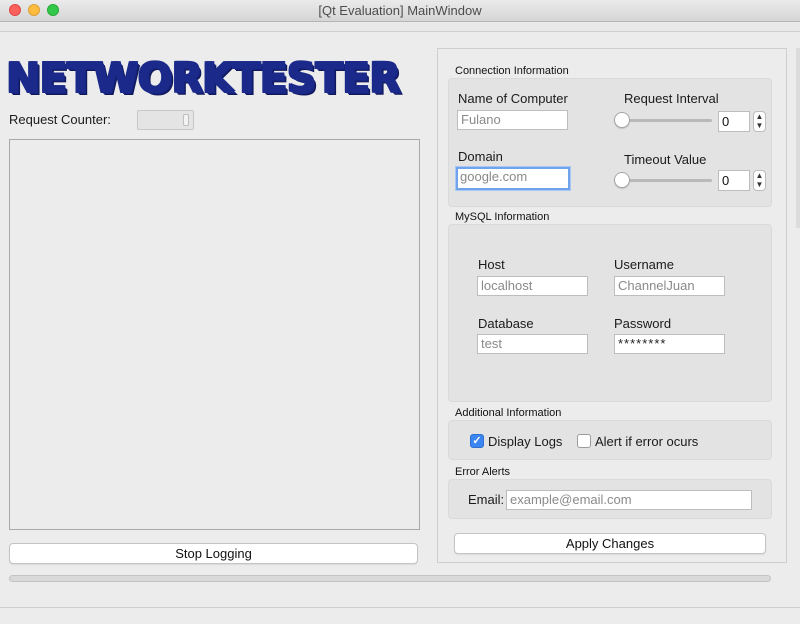 This screenshot has height=624, width=800. Describe the element at coordinates (60, 119) in the screenshot. I see `request-counter-label: Request Counter:` at that location.